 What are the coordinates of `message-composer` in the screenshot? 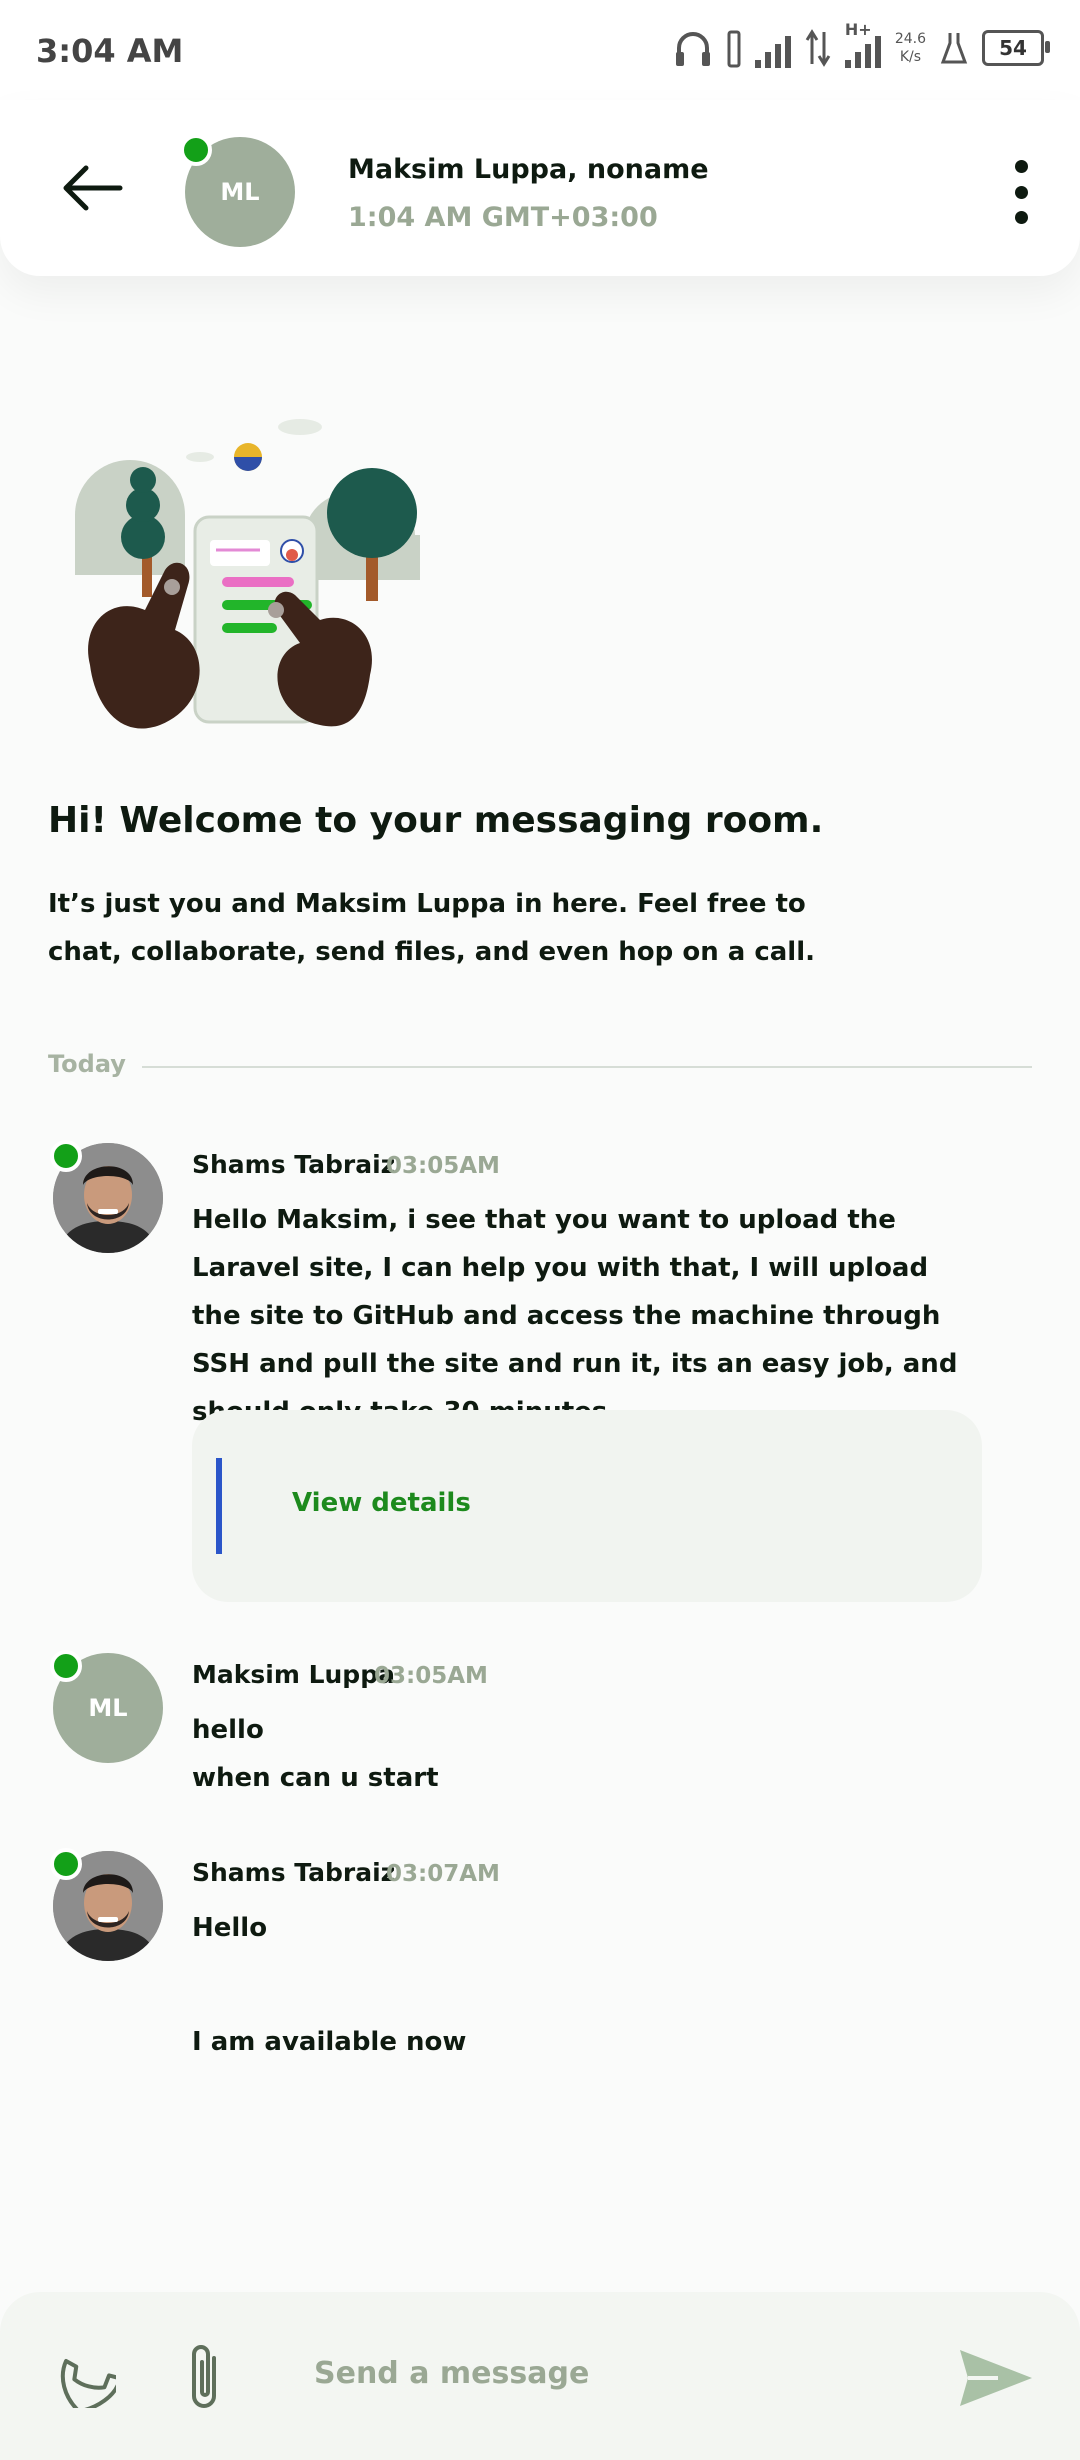 It's located at (540, 2376).